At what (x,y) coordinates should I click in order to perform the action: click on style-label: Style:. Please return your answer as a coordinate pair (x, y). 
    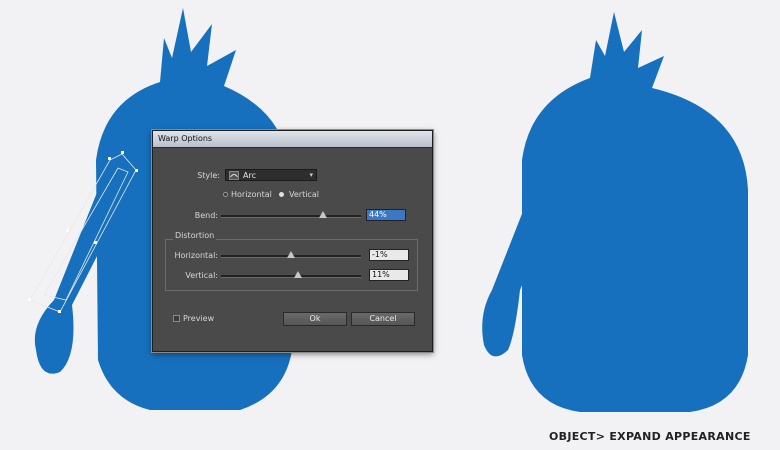
    Looking at the image, I should click on (208, 175).